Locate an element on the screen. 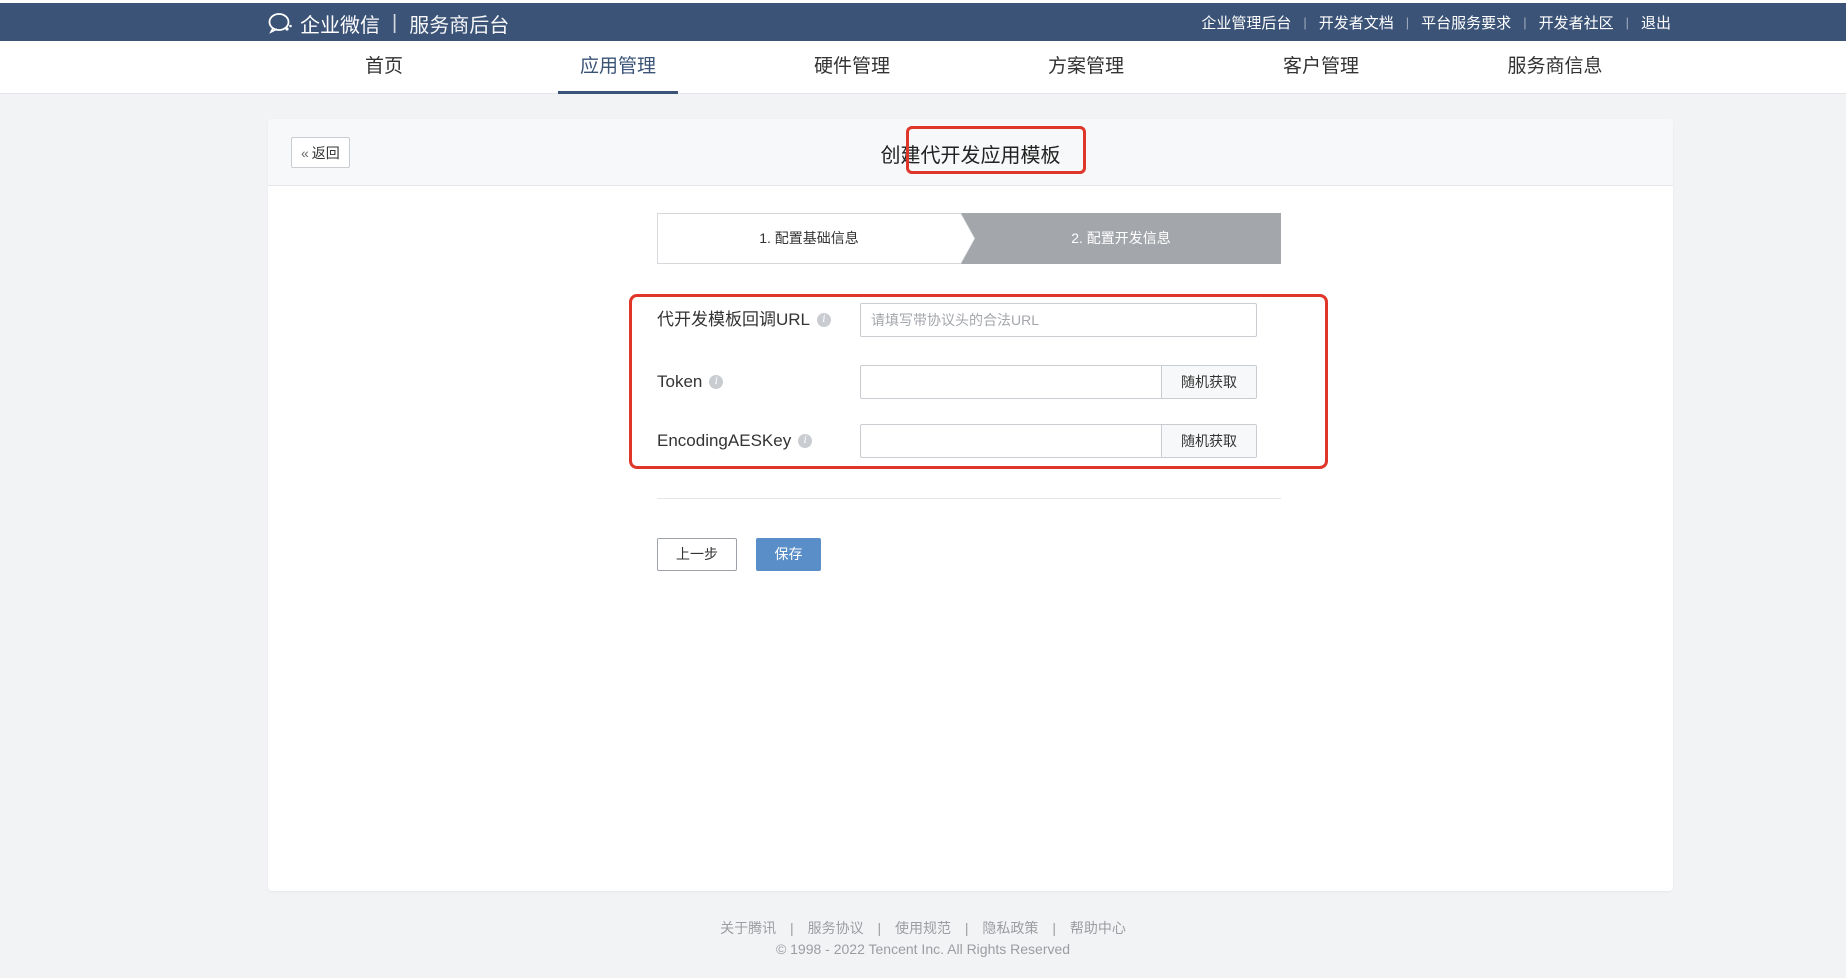  footer-links: 关于腾讯 | 服务协议 | 使用规范 | 隐私政策 | 帮助中心 is located at coordinates (923, 928).